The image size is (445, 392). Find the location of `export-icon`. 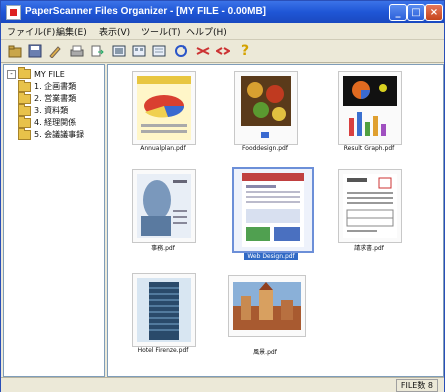

export-icon is located at coordinates (97, 51).